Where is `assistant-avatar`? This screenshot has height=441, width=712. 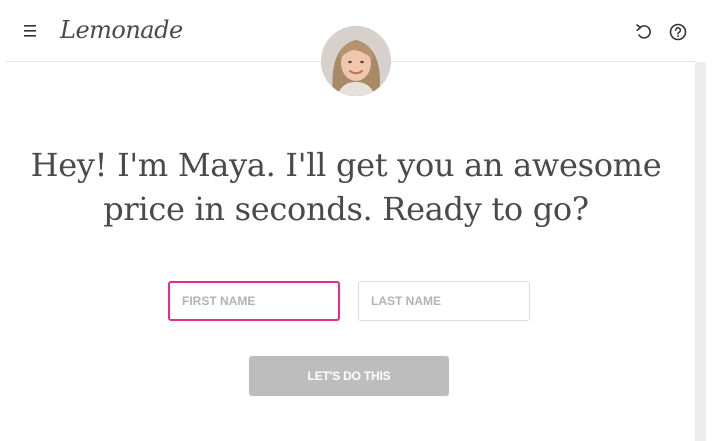 assistant-avatar is located at coordinates (356, 61).